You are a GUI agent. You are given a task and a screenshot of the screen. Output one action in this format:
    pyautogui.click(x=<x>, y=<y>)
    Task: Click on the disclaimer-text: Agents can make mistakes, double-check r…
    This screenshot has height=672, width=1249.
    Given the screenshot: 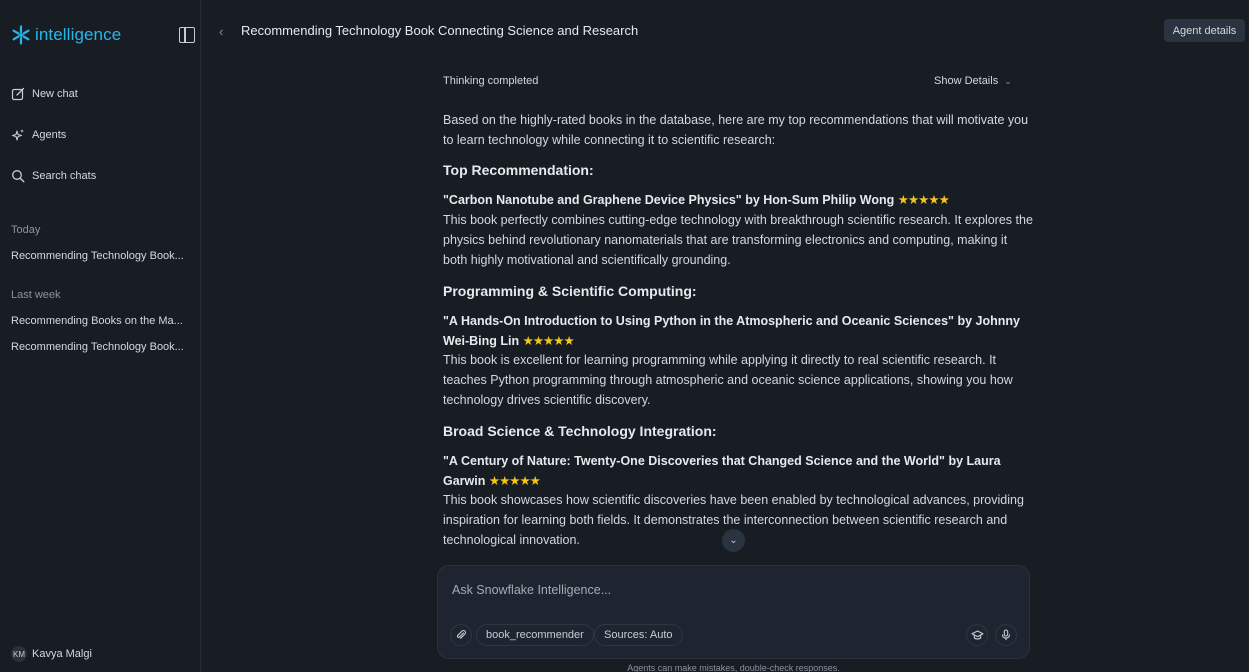 What is the action you would take?
    pyautogui.click(x=733, y=667)
    